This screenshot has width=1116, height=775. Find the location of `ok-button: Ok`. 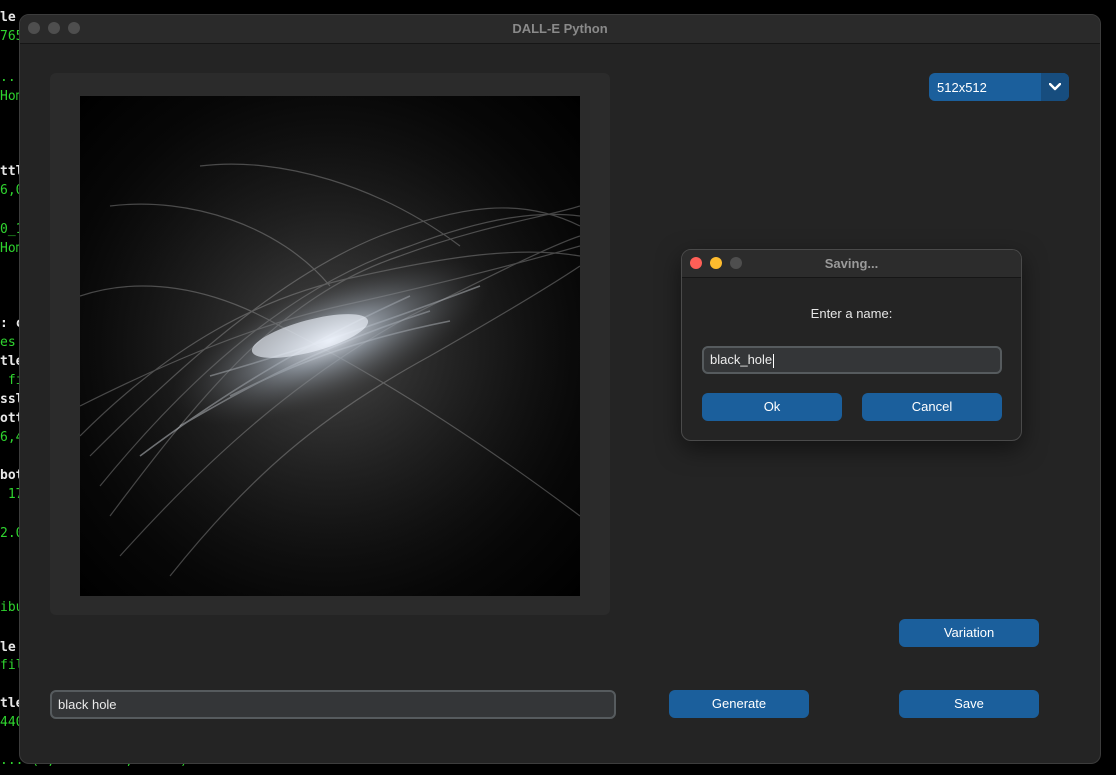

ok-button: Ok is located at coordinates (772, 407).